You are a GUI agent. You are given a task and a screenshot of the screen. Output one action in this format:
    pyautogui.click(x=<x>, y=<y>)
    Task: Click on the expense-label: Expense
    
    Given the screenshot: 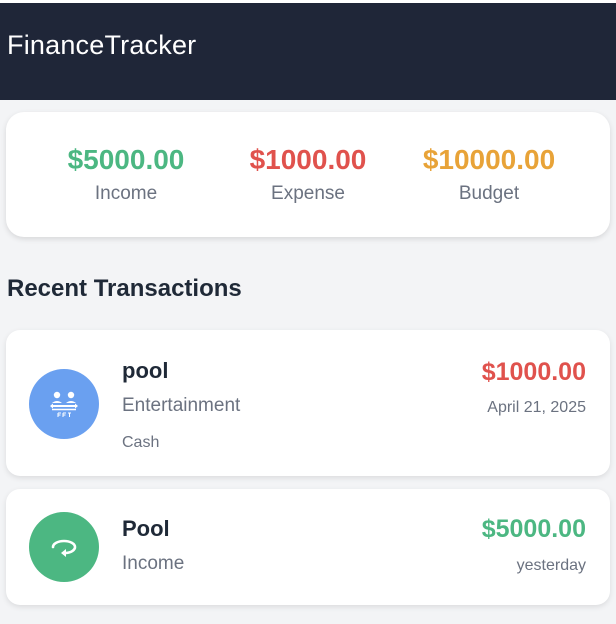 What is the action you would take?
    pyautogui.click(x=308, y=193)
    